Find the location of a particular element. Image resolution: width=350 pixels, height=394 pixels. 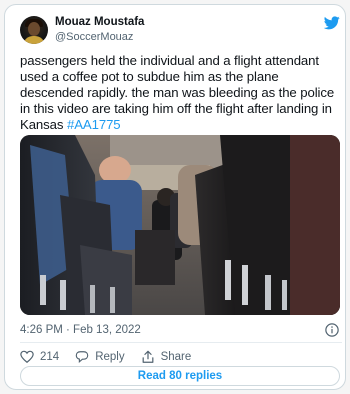

avatar is located at coordinates (34, 30).